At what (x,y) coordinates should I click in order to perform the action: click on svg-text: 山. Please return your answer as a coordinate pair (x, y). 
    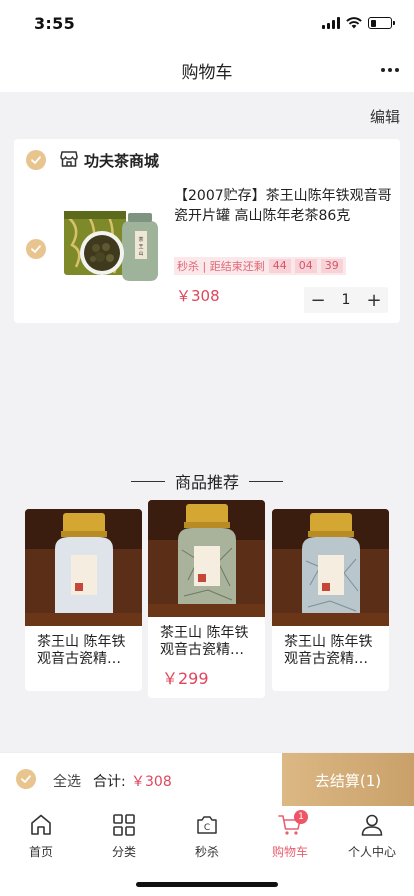
    Looking at the image, I should click on (140, 253).